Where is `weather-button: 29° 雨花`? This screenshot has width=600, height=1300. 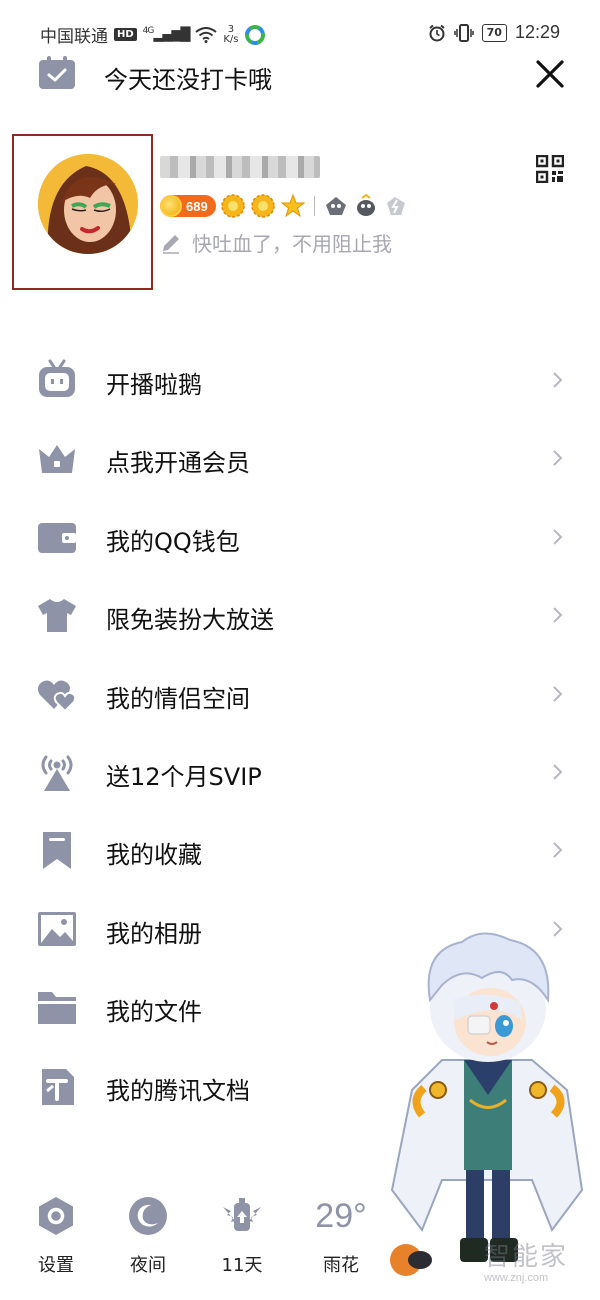
weather-button: 29° 雨花 is located at coordinates (341, 1236).